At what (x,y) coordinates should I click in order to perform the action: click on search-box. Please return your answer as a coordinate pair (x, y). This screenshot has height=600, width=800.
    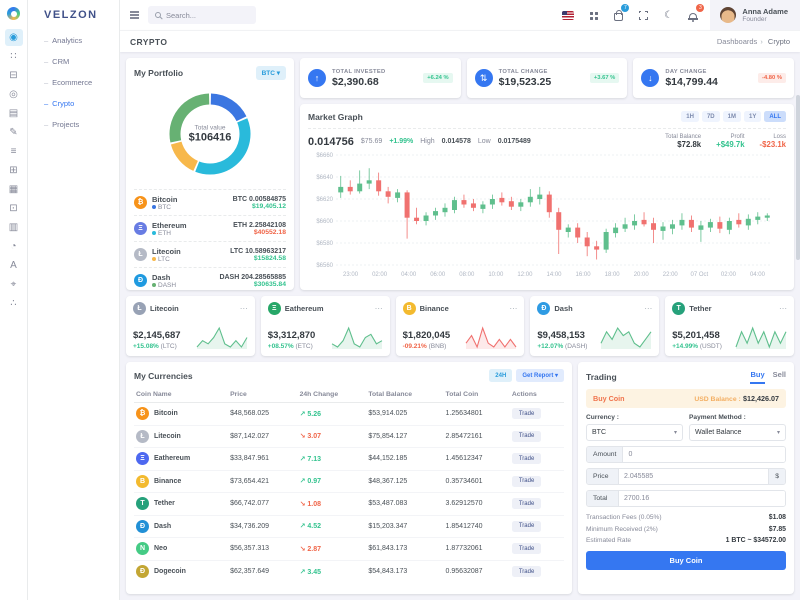
    Looking at the image, I should click on (202, 15).